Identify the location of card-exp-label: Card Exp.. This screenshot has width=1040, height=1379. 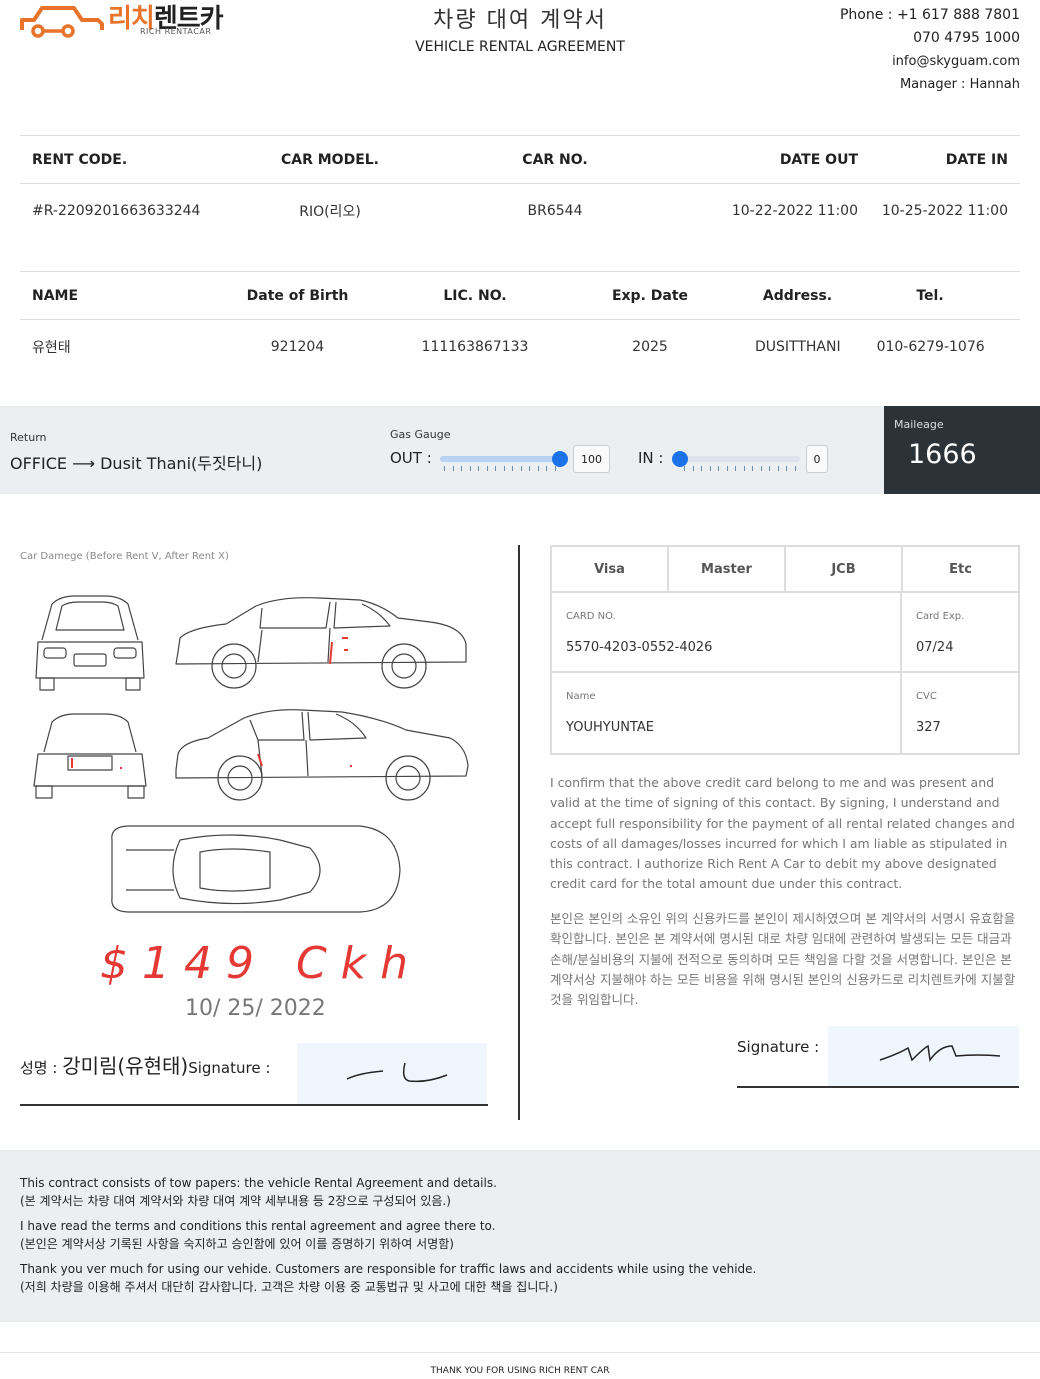
(940, 616).